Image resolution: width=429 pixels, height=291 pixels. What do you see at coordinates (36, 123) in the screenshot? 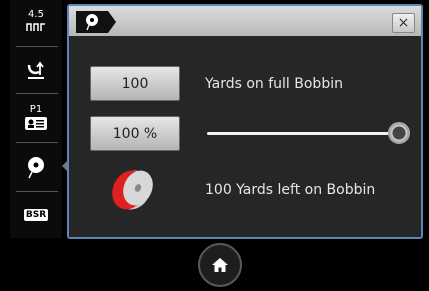
I see `presser-foot-icon` at bounding box center [36, 123].